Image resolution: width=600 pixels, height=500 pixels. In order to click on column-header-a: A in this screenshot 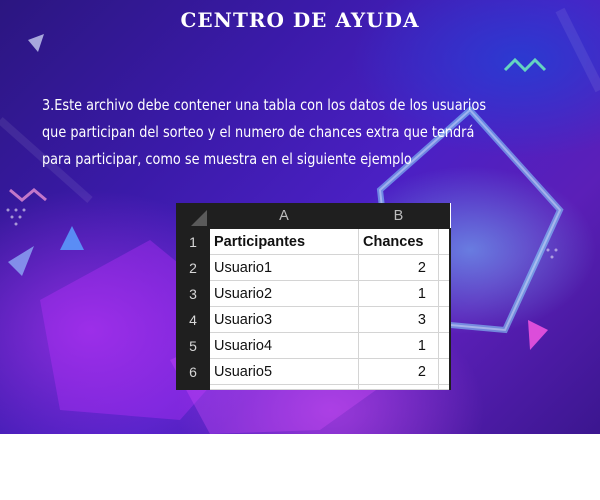, I will do `click(284, 216)`.